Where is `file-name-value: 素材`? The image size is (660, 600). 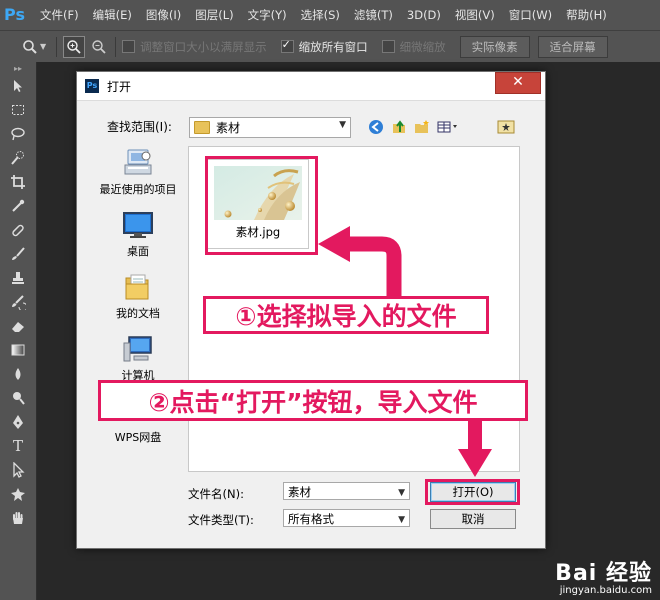 file-name-value: 素材 is located at coordinates (299, 492).